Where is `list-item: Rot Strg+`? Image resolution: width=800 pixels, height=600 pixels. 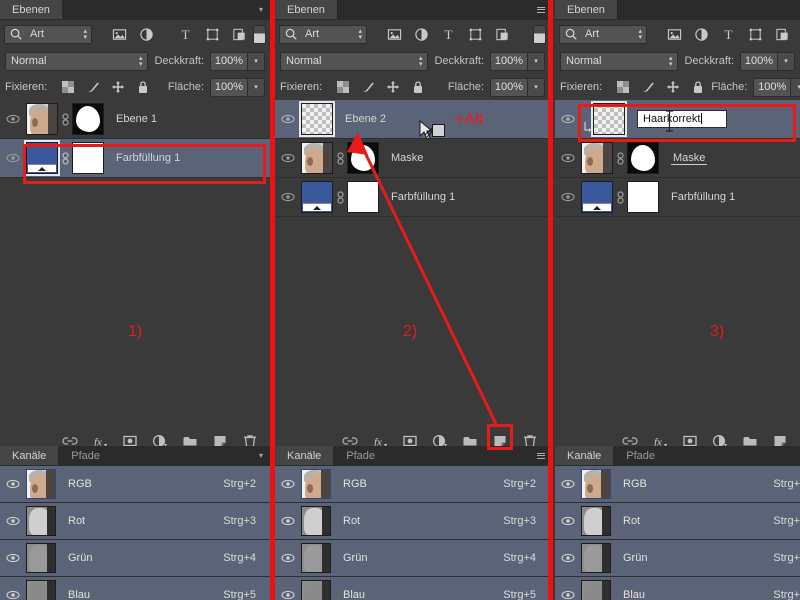 list-item: Rot Strg+ is located at coordinates (677, 521).